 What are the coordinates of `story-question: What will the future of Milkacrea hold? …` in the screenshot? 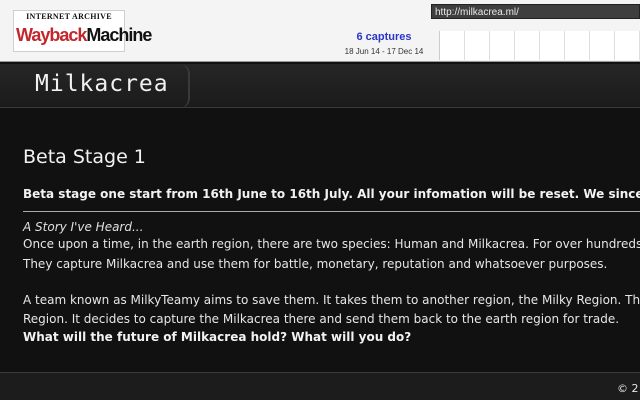 It's located at (217, 337).